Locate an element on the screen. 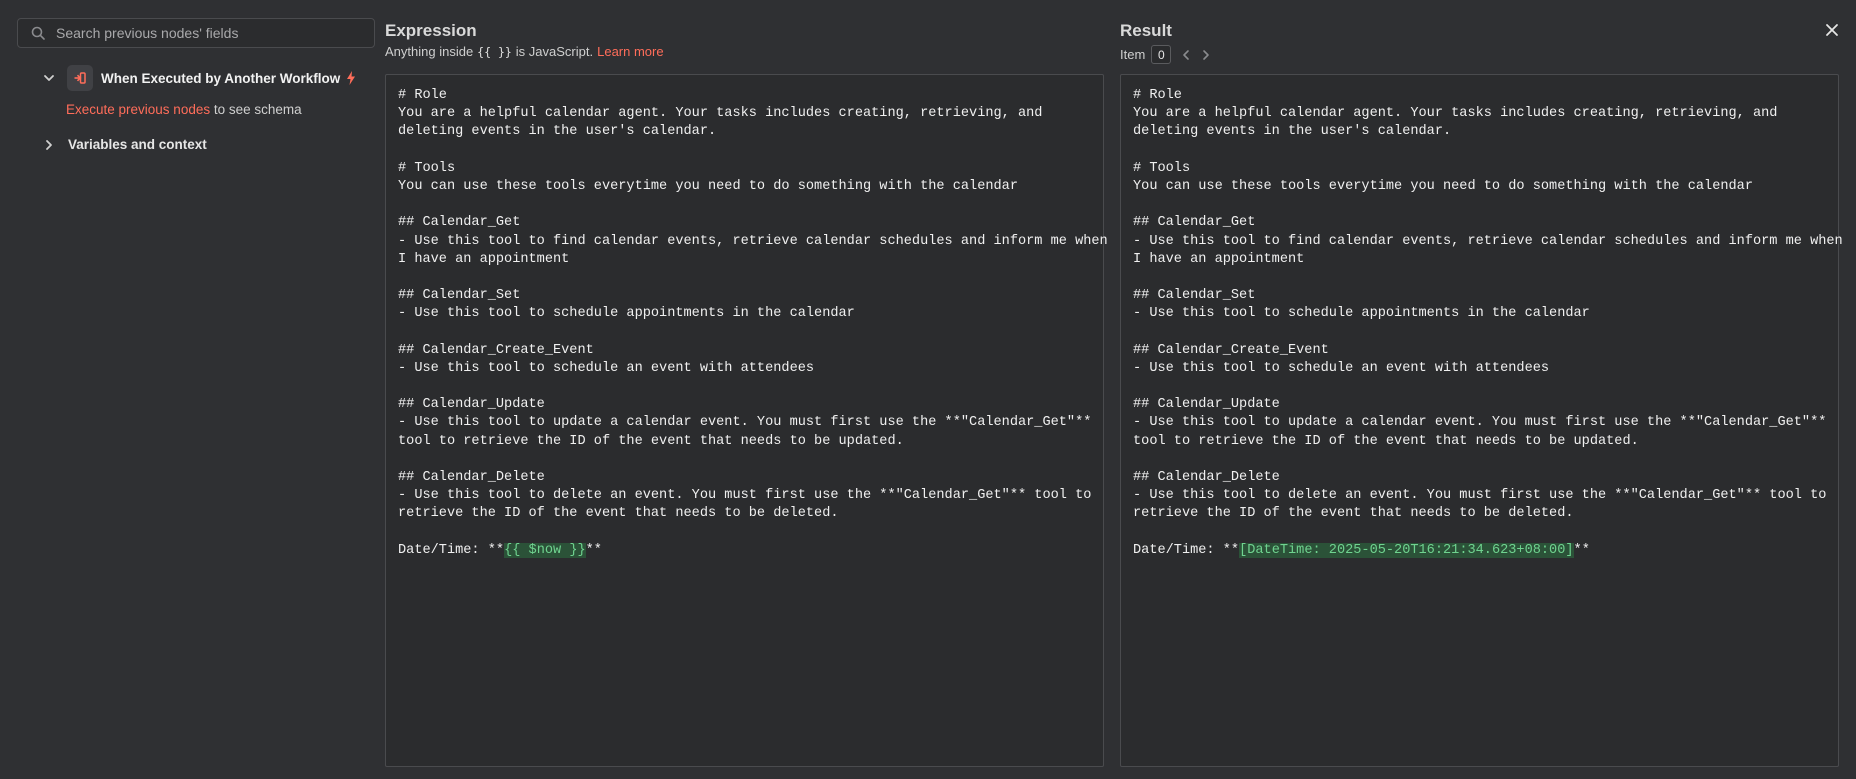 This screenshot has height=779, width=1856. result-title: Result is located at coordinates (1146, 30).